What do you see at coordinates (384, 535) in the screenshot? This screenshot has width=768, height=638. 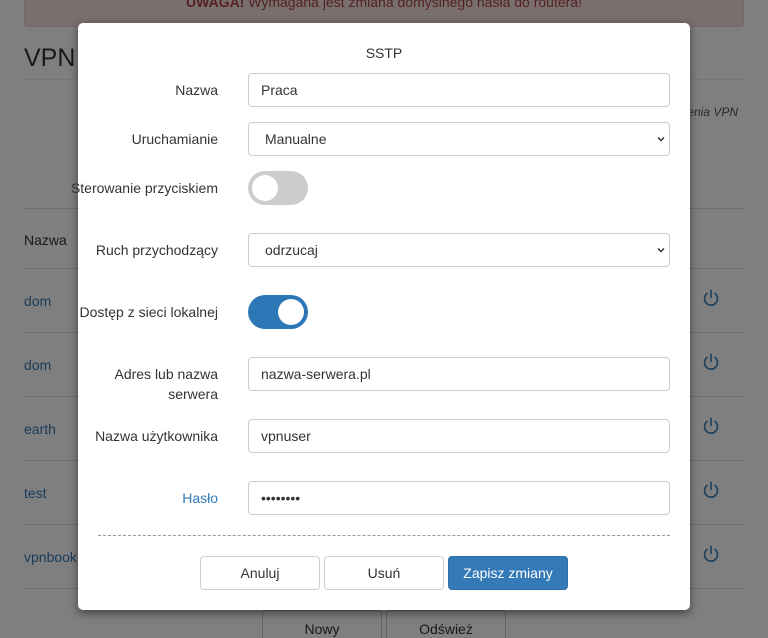 I see `footer-divider` at bounding box center [384, 535].